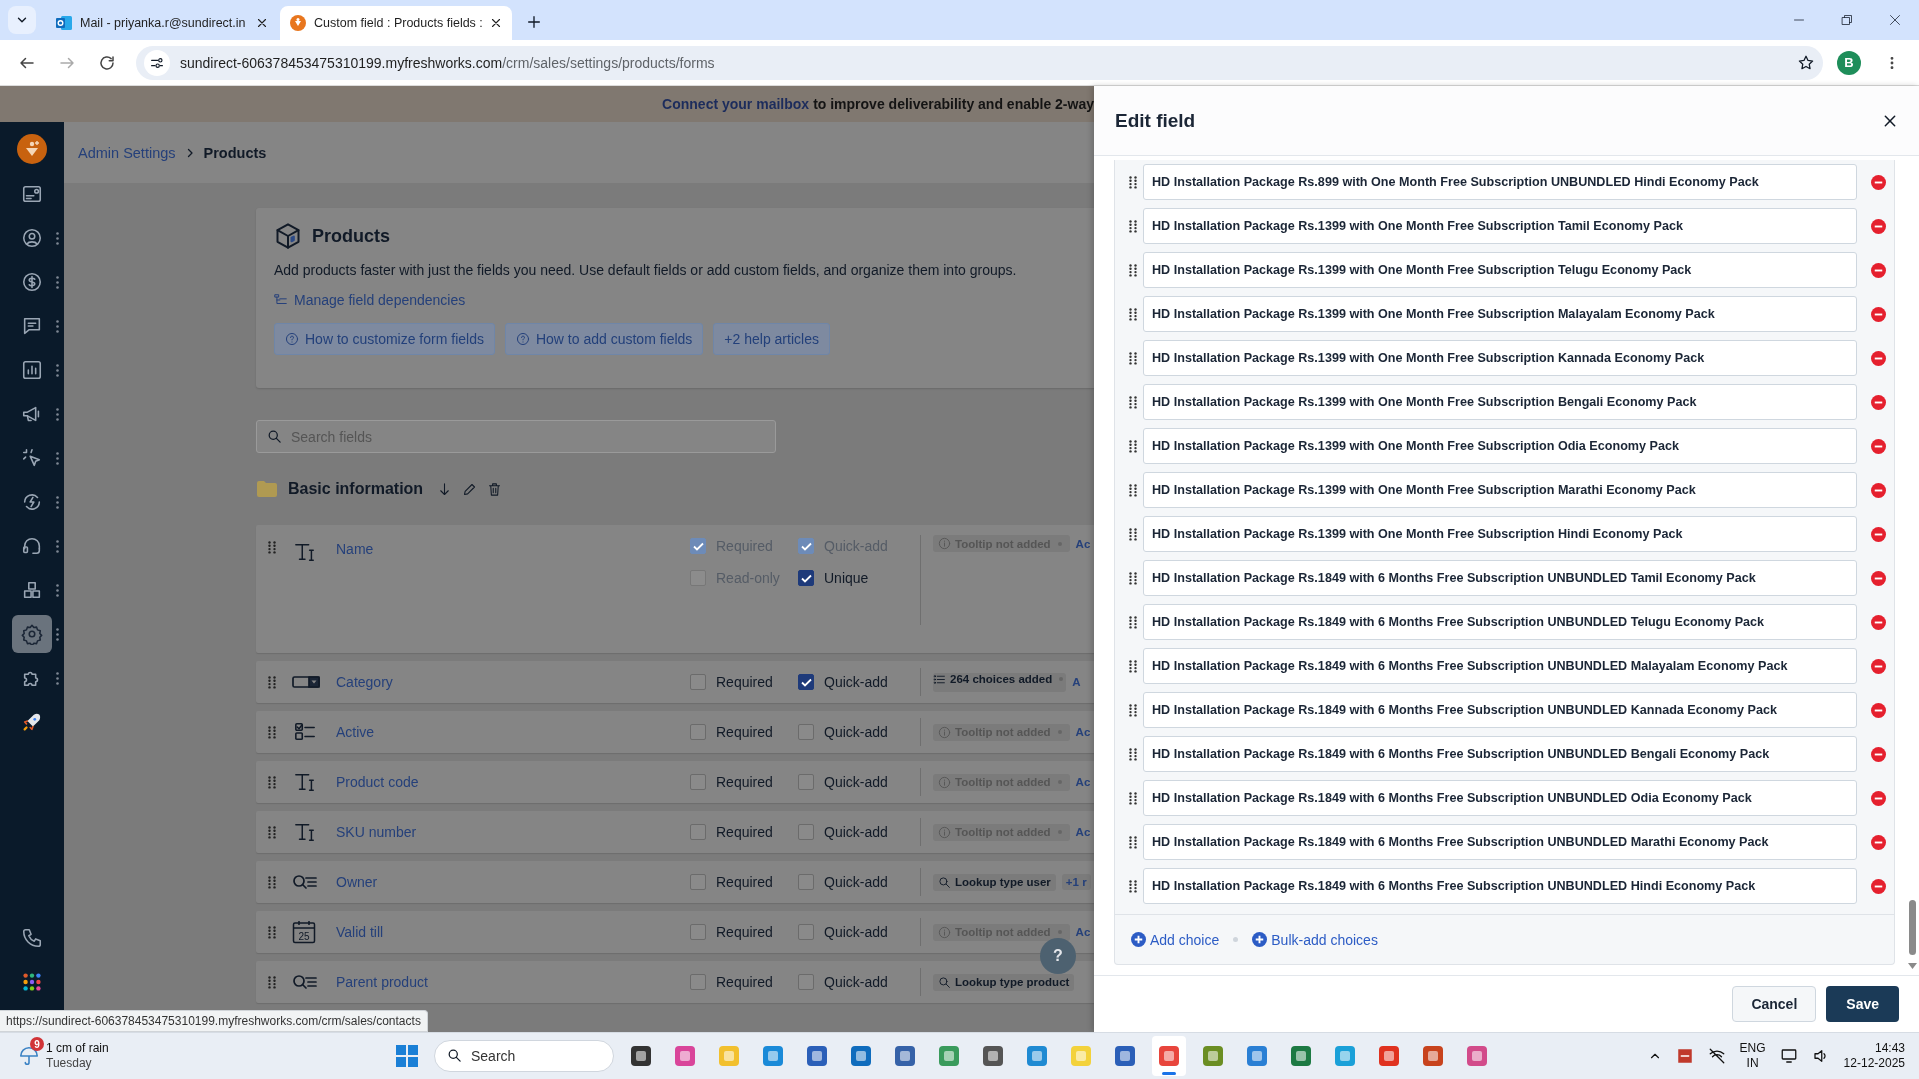 The image size is (1919, 1079). What do you see at coordinates (162, 23) in the screenshot?
I see `browser-tab: Mail - priyanka.r@sundirect.in` at bounding box center [162, 23].